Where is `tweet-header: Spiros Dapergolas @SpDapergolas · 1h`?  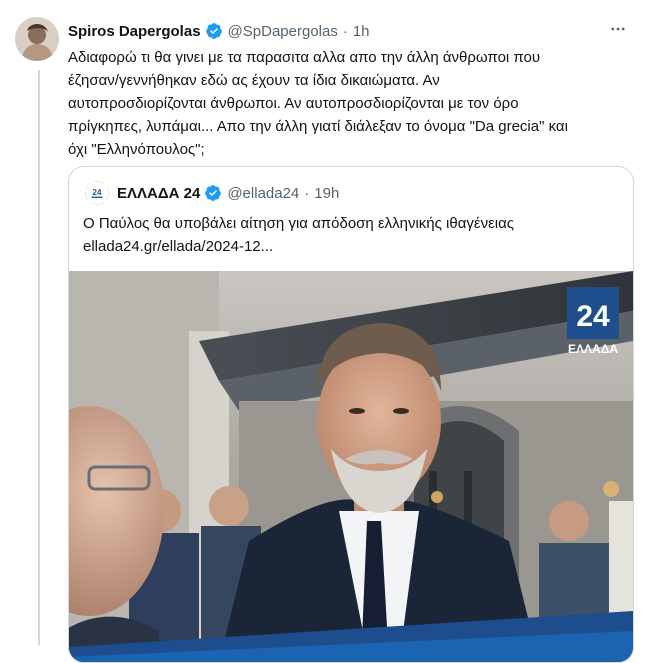
tweet-header: Spiros Dapergolas @SpDapergolas · 1h is located at coordinates (356, 31).